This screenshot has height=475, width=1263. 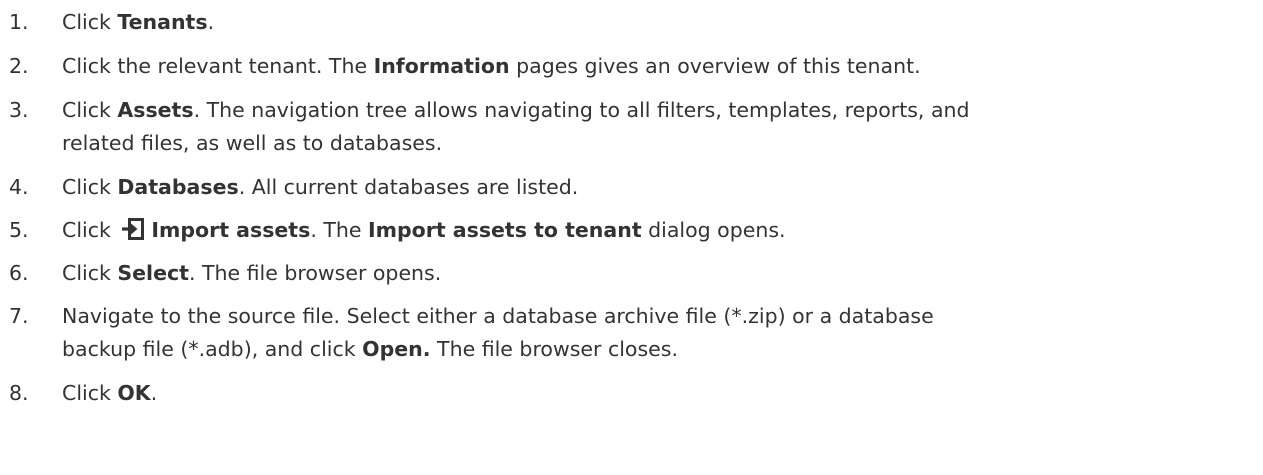 What do you see at coordinates (19, 66) in the screenshot?
I see `step-number: 2.` at bounding box center [19, 66].